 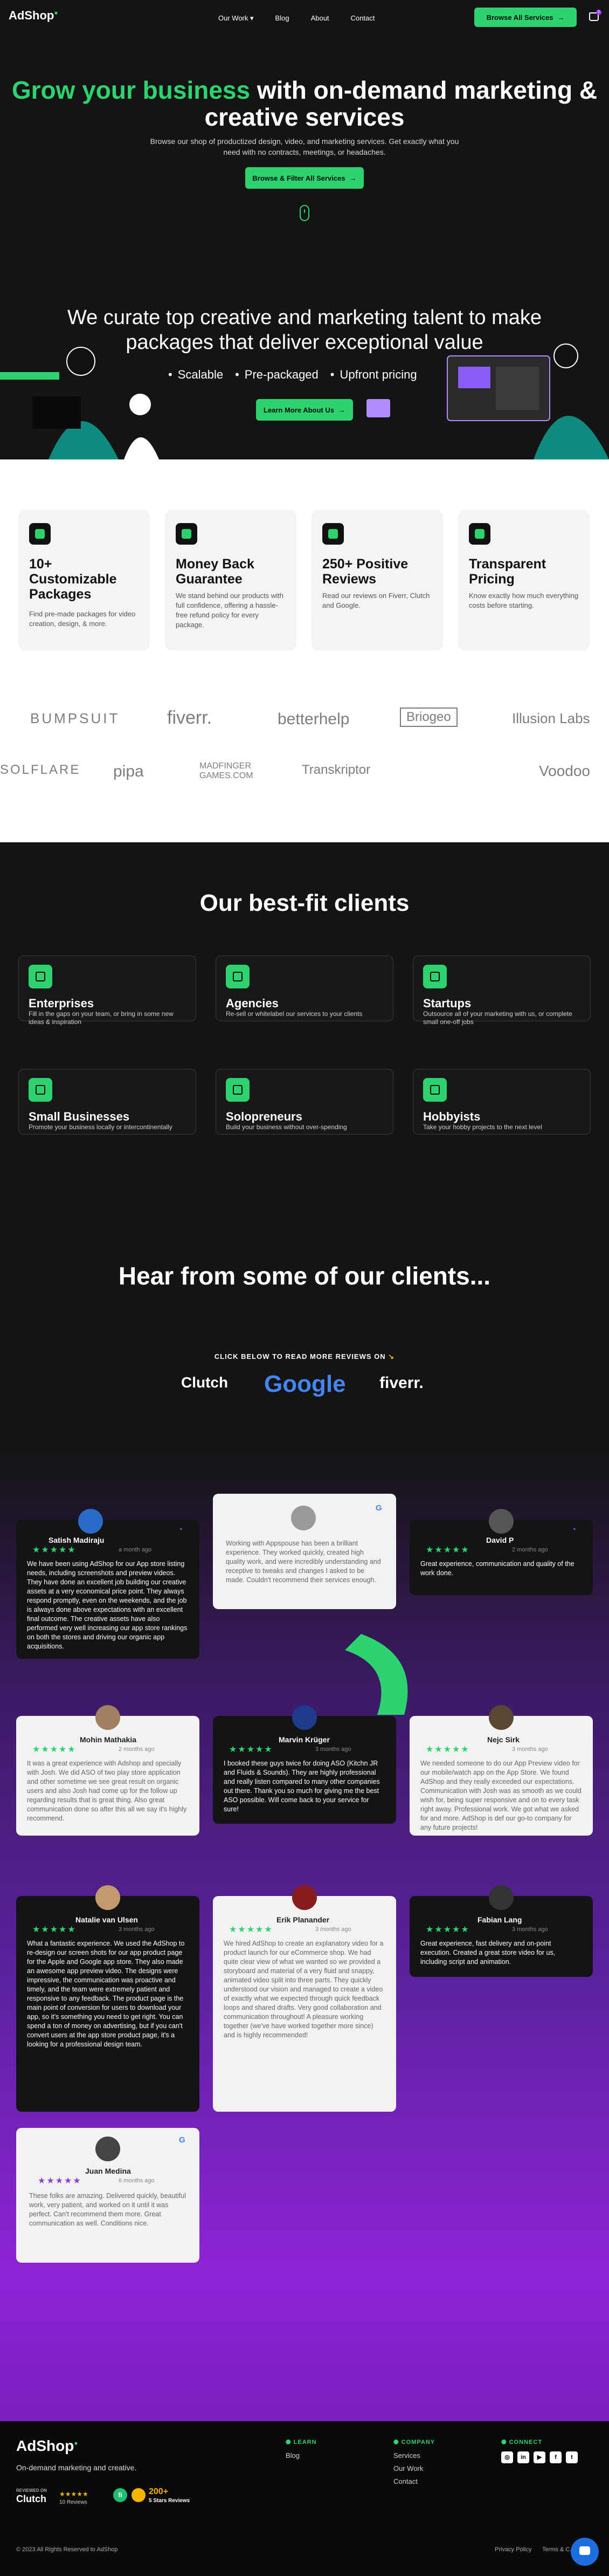 I want to click on twitter-icon: t, so click(x=572, y=2457).